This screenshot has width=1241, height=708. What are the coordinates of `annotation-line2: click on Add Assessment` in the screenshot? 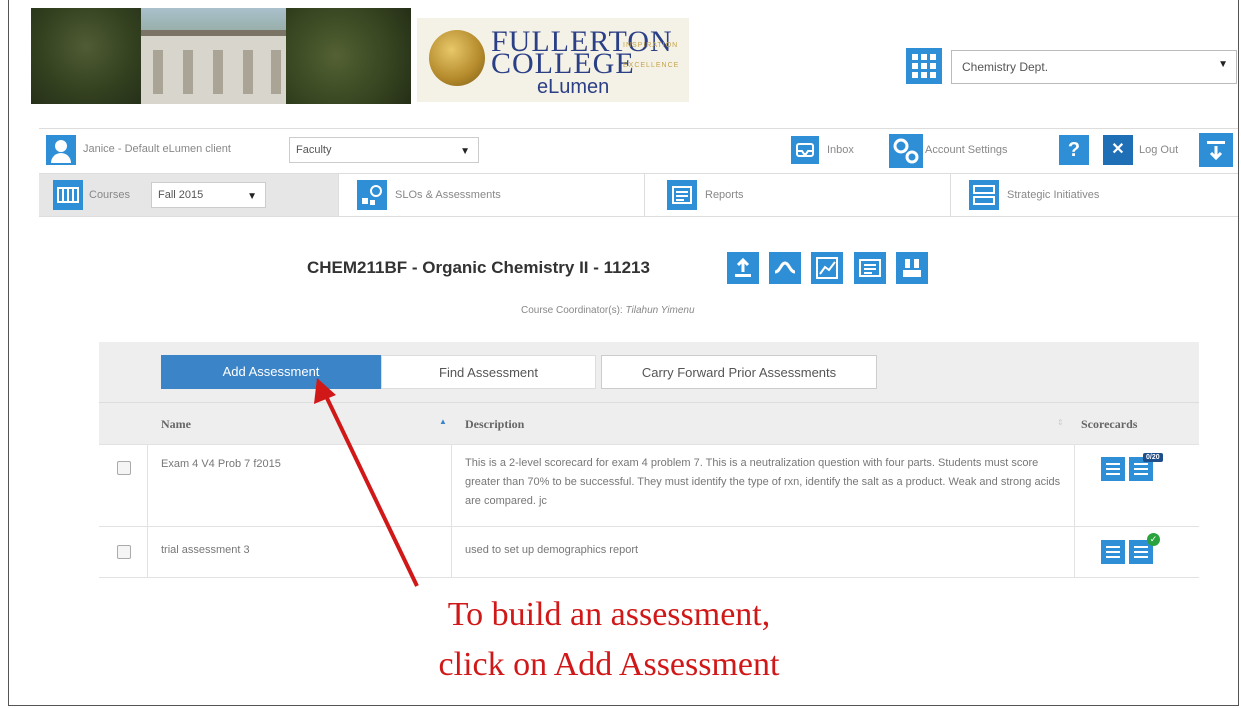 It's located at (609, 664).